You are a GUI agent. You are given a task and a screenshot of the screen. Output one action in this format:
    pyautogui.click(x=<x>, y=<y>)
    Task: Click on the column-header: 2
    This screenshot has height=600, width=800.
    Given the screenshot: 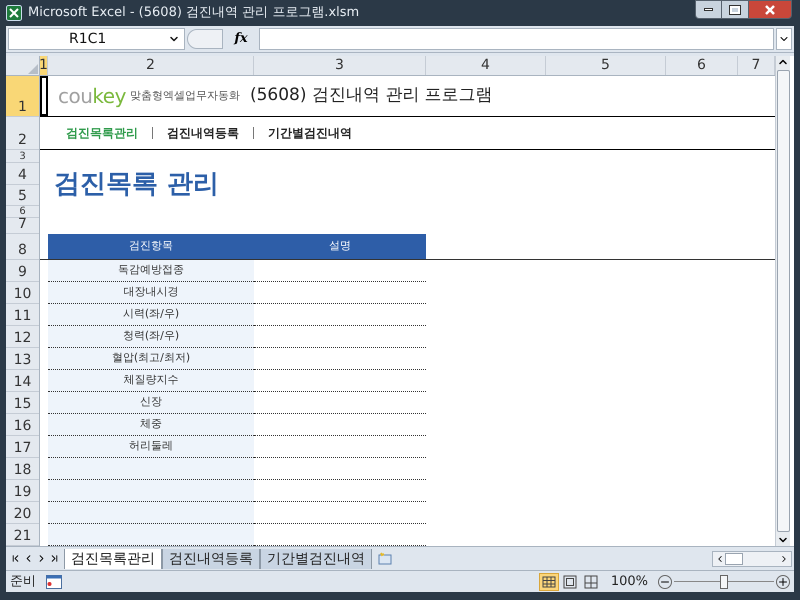 What is the action you would take?
    pyautogui.click(x=151, y=65)
    